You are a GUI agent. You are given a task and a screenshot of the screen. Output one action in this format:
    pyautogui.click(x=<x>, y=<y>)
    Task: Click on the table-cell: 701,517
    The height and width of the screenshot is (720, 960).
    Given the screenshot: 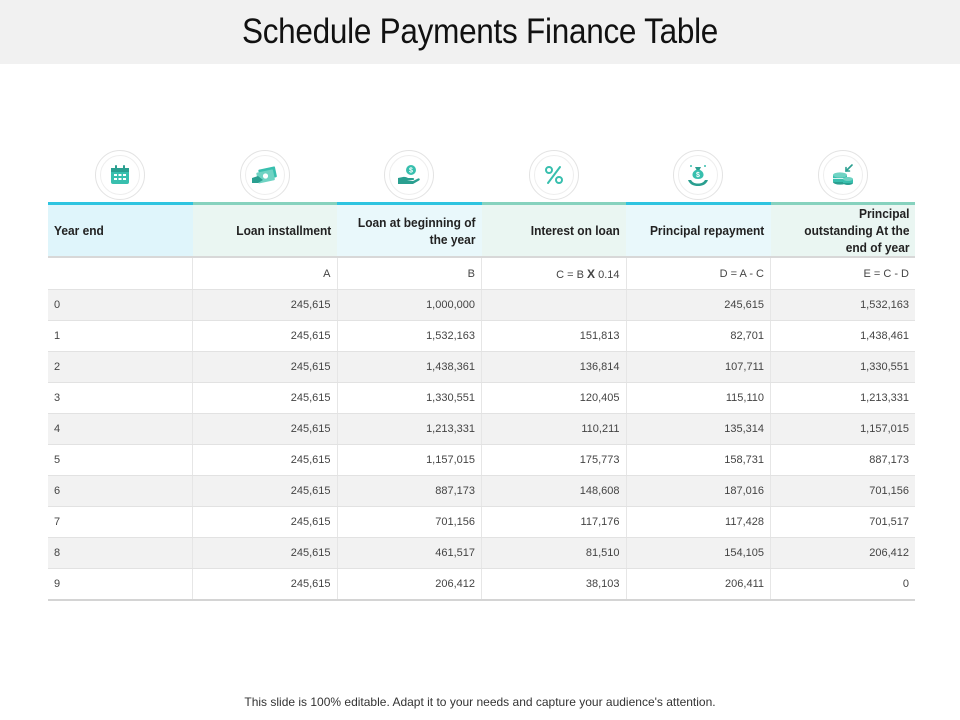 What is the action you would take?
    pyautogui.click(x=842, y=522)
    